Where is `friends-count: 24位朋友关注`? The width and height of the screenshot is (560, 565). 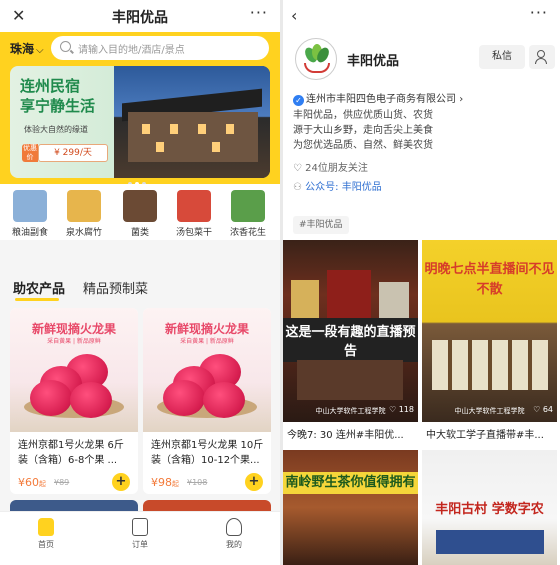 friends-count: 24位朋友关注 is located at coordinates (336, 168).